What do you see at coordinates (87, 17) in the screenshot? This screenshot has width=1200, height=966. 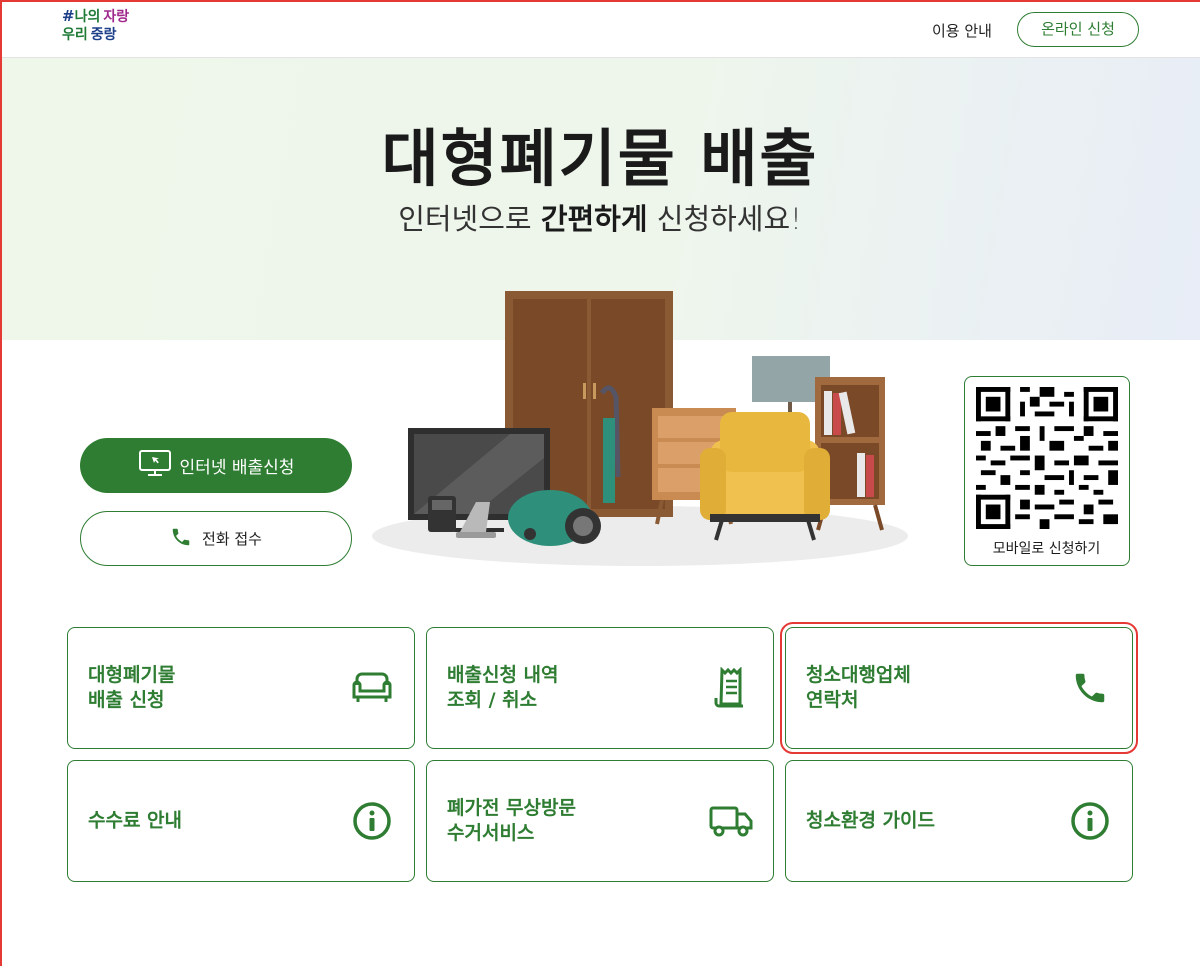 I see `logo-text-1a: 나의` at bounding box center [87, 17].